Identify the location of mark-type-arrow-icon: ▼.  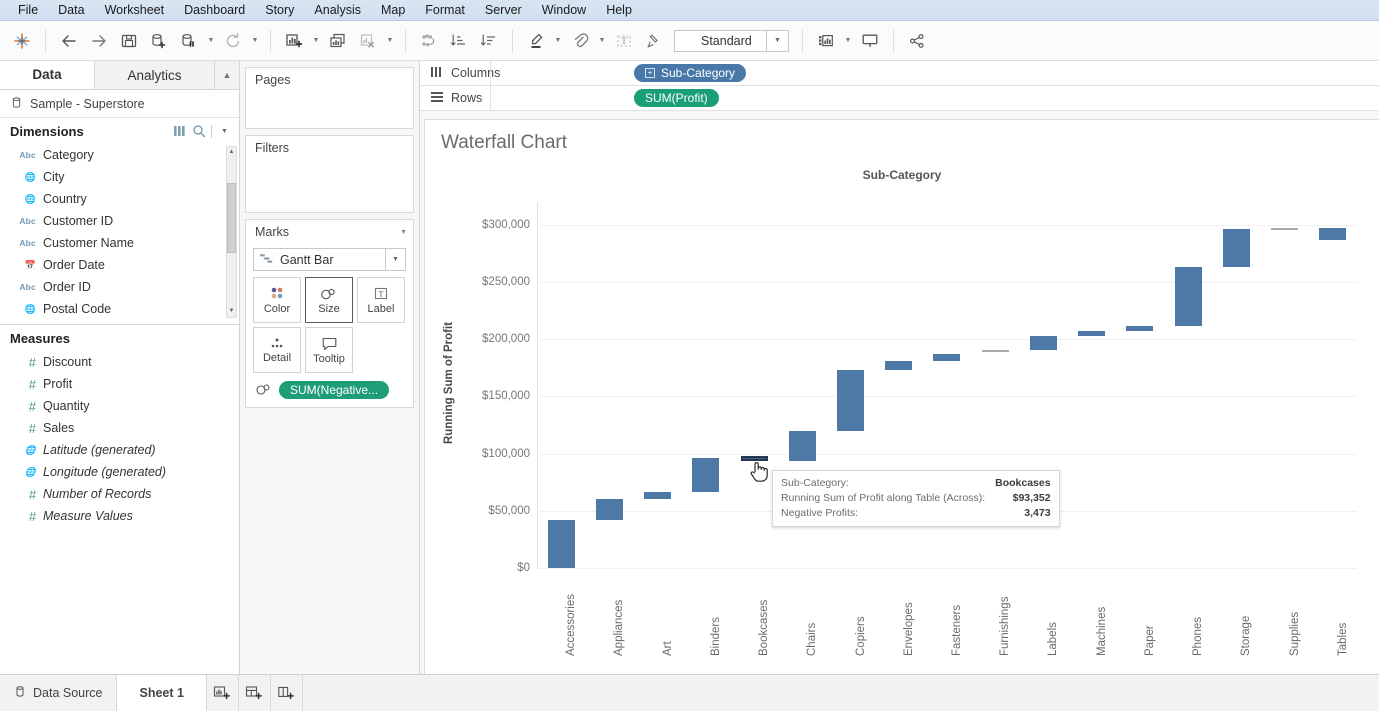
(395, 259).